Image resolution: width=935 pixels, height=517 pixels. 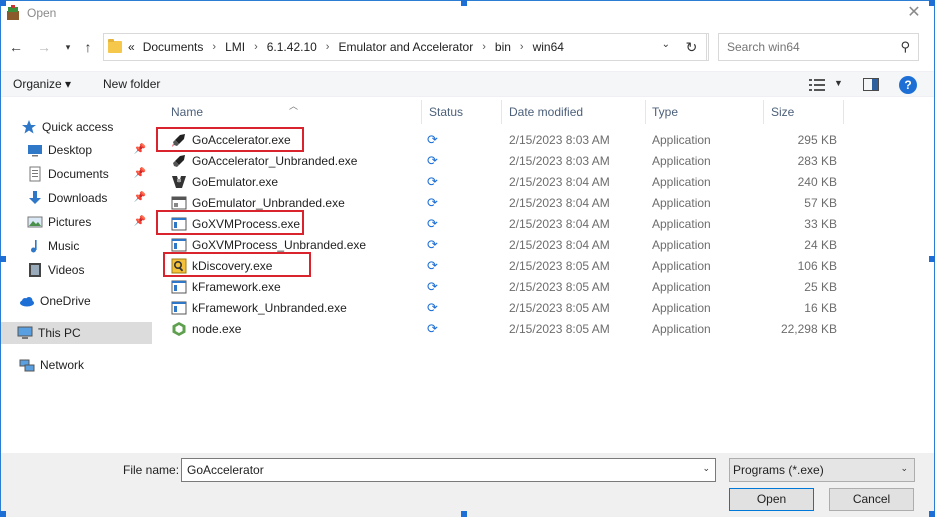 I want to click on nav-item-onedrive: OneDrive, so click(x=76, y=301).